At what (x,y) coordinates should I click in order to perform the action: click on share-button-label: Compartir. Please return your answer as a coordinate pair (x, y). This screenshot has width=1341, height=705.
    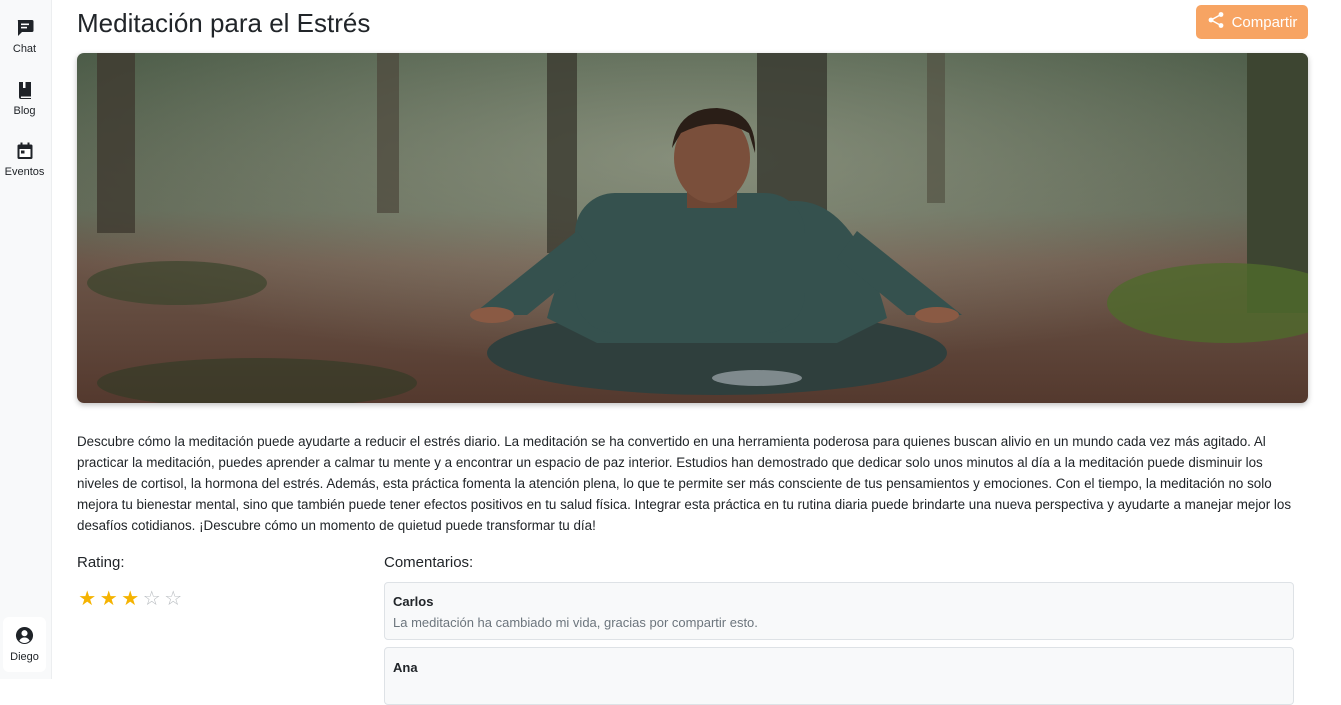
    Looking at the image, I should click on (1264, 22).